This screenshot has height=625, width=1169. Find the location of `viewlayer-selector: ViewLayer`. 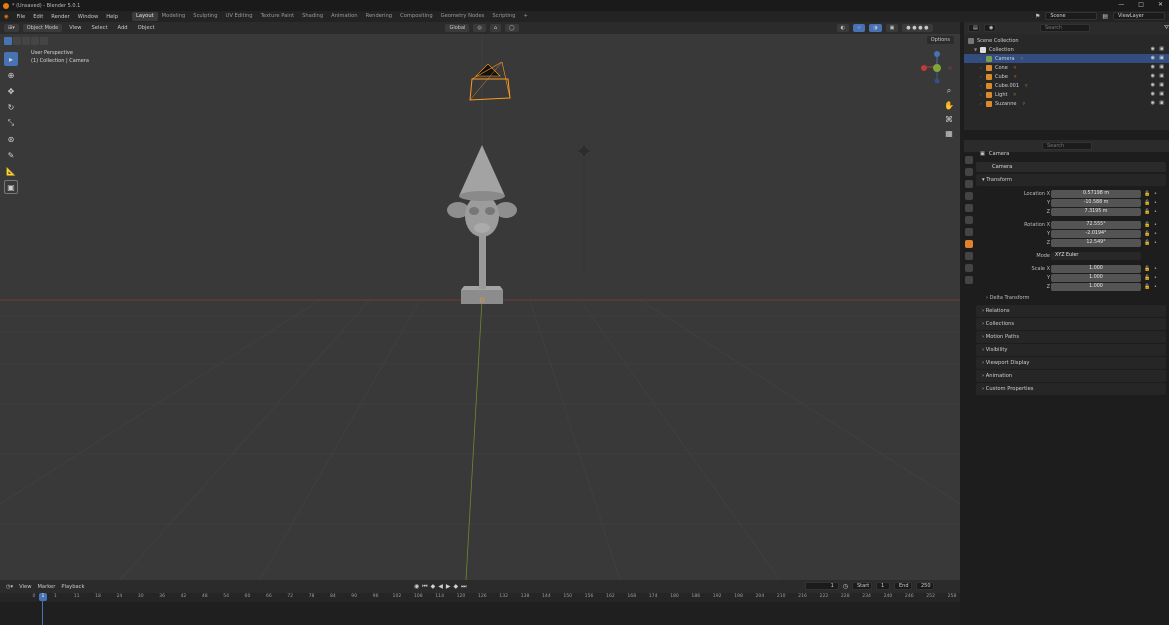

viewlayer-selector: ViewLayer is located at coordinates (1139, 16).